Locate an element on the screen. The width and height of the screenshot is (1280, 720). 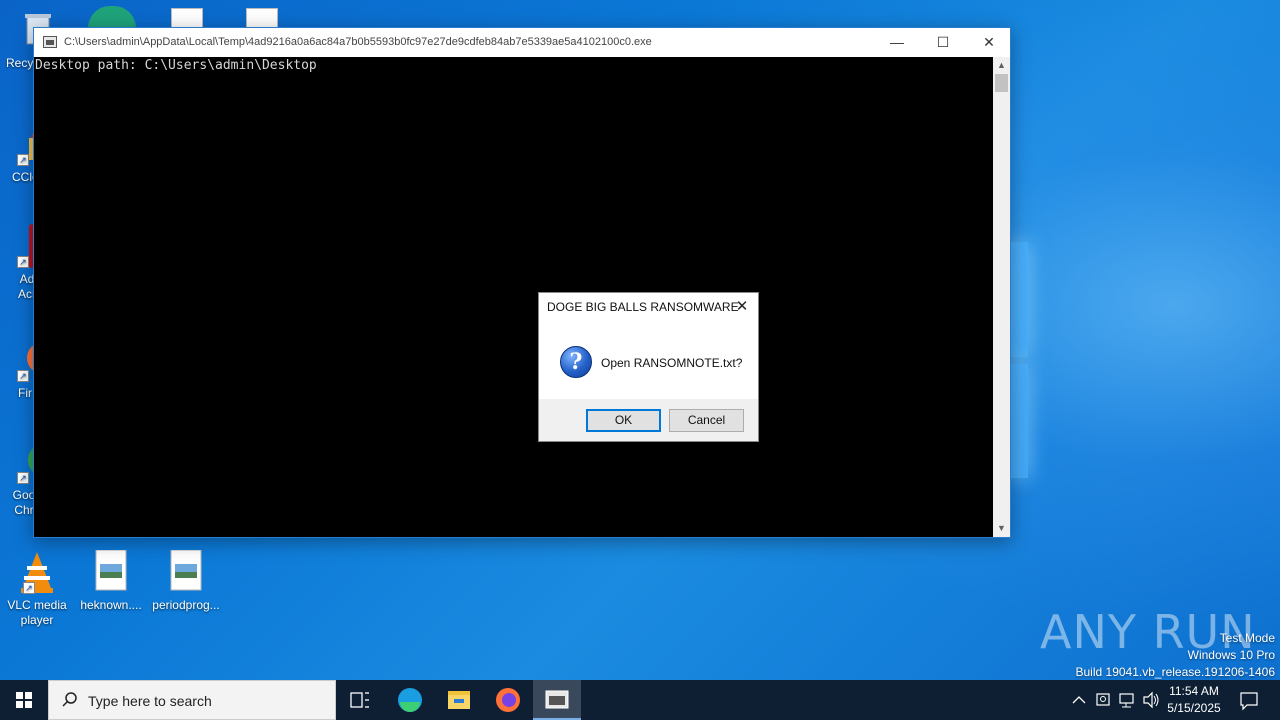
vlc-icon: ↗ is located at coordinates (37, 572).